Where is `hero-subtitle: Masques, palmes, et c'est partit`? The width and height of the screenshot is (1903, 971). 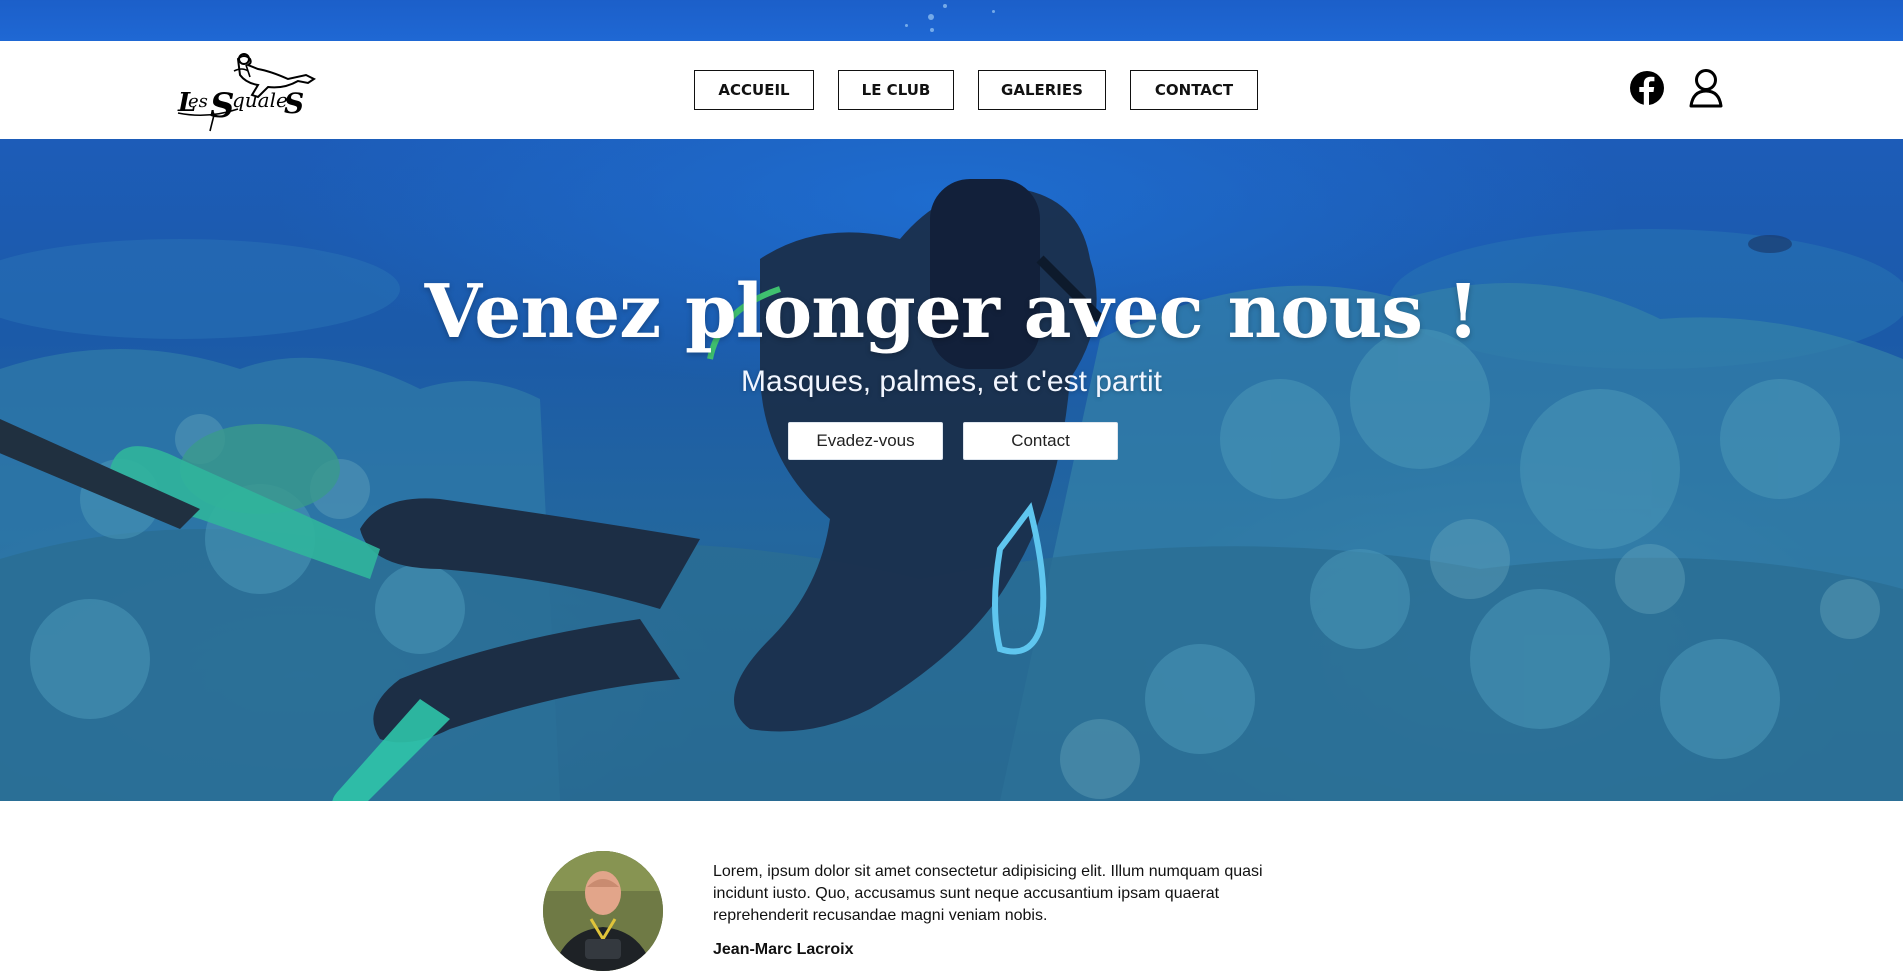
hero-subtitle: Masques, palmes, et c'est partit is located at coordinates (951, 381).